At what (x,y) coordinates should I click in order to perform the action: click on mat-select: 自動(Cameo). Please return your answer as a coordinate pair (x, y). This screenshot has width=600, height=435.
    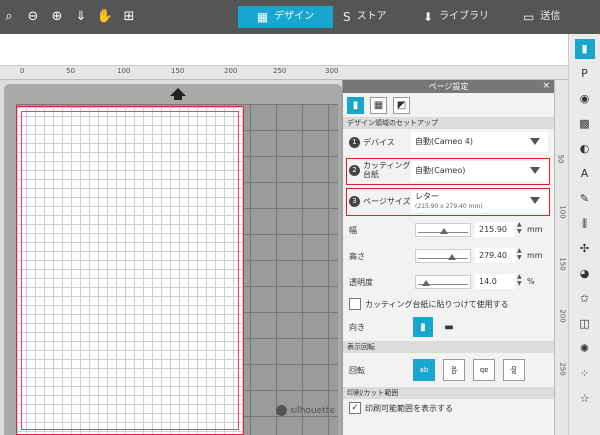
    Looking at the image, I should click on (479, 171).